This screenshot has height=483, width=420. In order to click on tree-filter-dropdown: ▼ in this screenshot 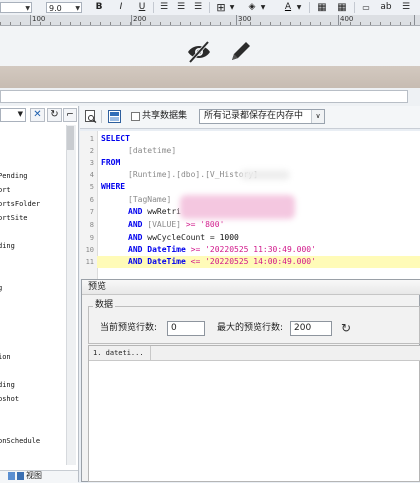, I will do `click(13, 115)`.